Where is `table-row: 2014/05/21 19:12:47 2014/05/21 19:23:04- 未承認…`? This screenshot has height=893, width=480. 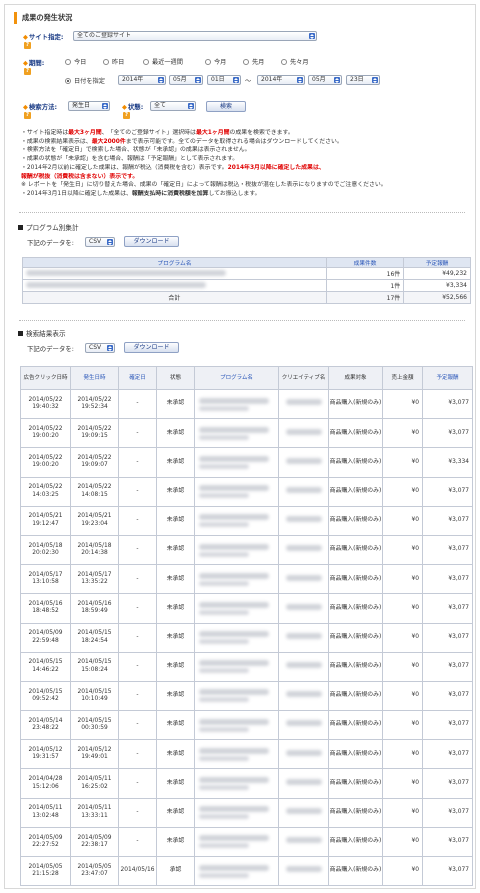
table-row: 2014/05/21 19:12:47 2014/05/21 19:23:04- 未承認… is located at coordinates (246, 520).